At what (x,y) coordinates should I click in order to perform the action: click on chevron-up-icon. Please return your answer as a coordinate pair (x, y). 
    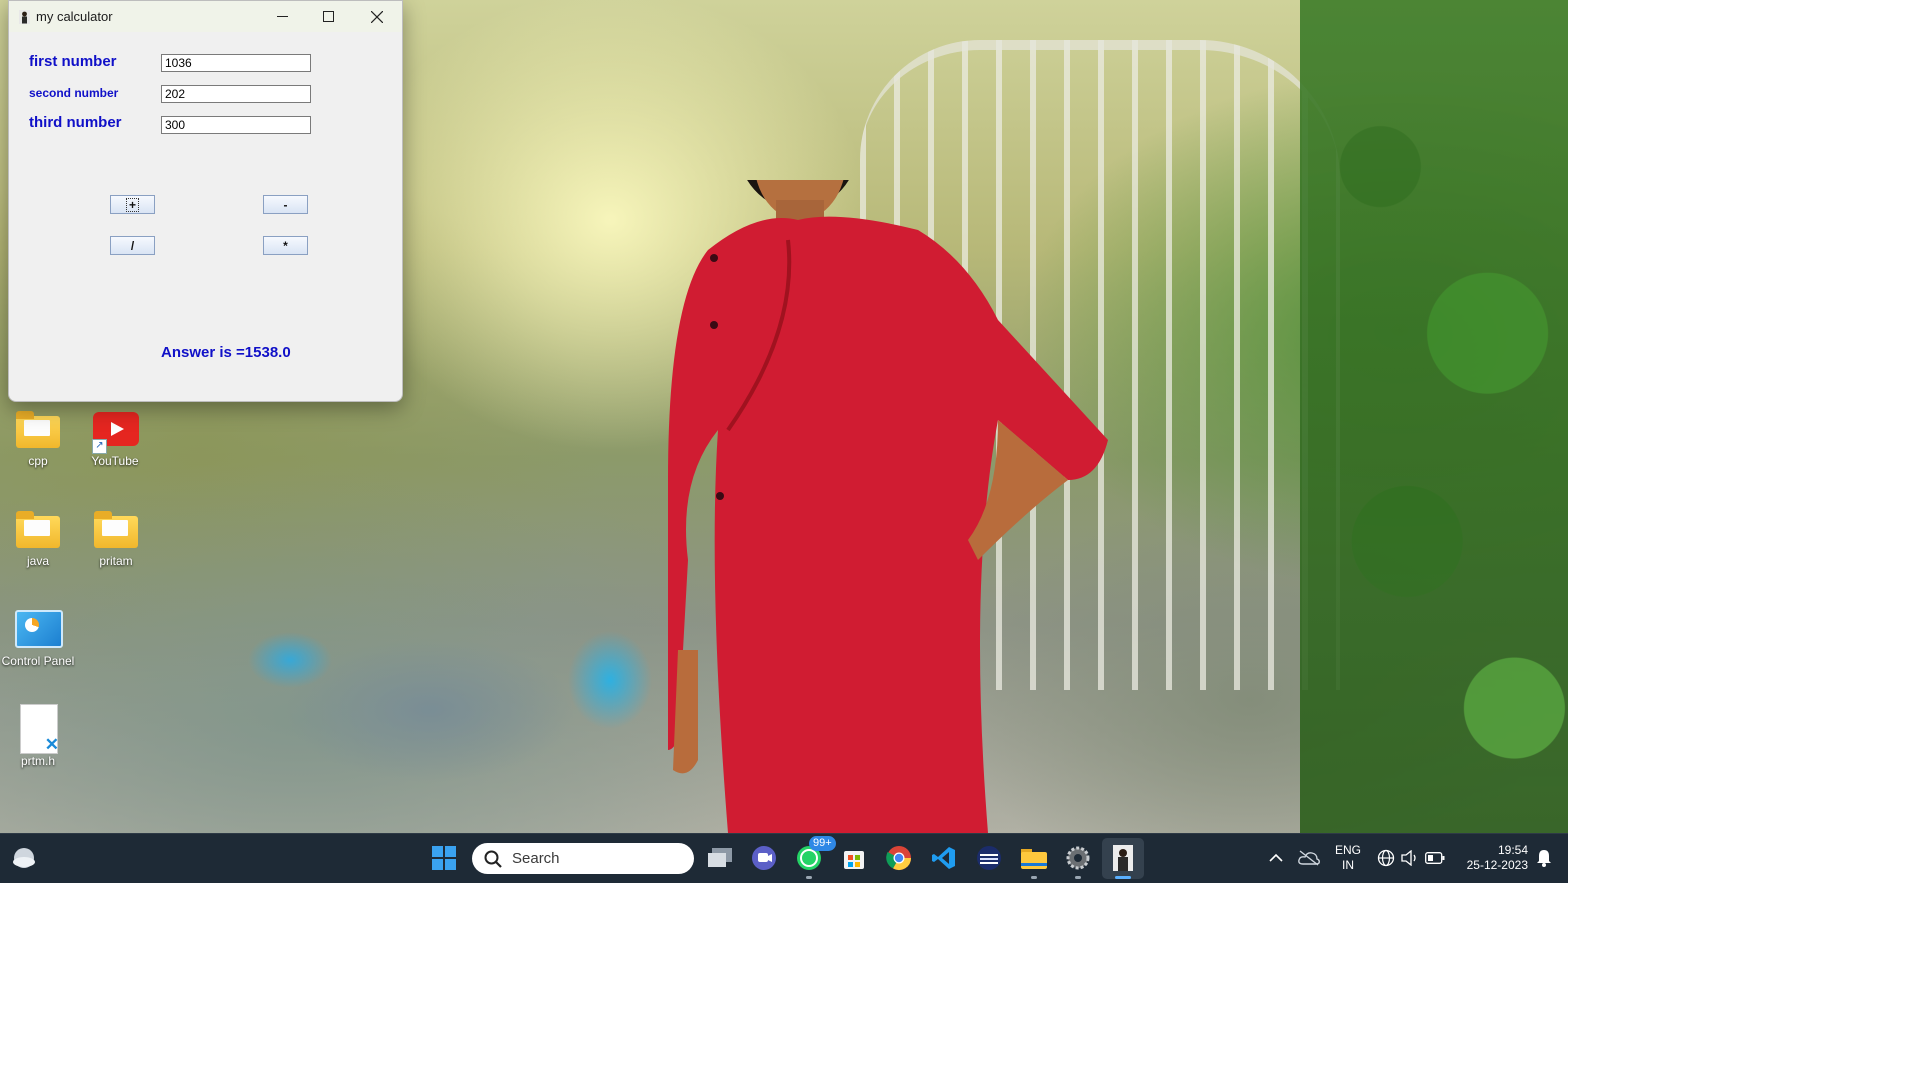
    Looking at the image, I should click on (1276, 857).